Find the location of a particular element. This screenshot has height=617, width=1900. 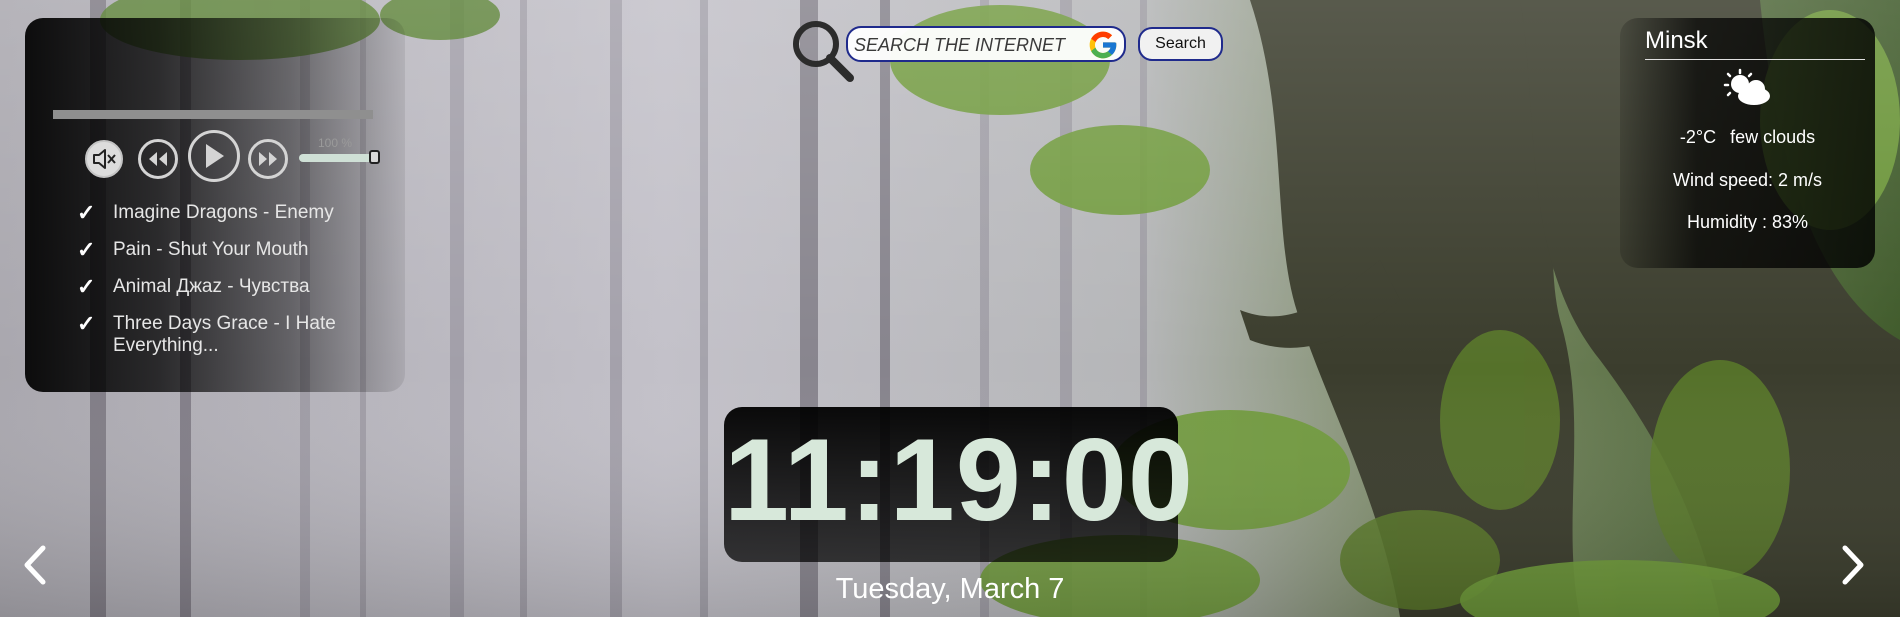

play-icon is located at coordinates (215, 156).